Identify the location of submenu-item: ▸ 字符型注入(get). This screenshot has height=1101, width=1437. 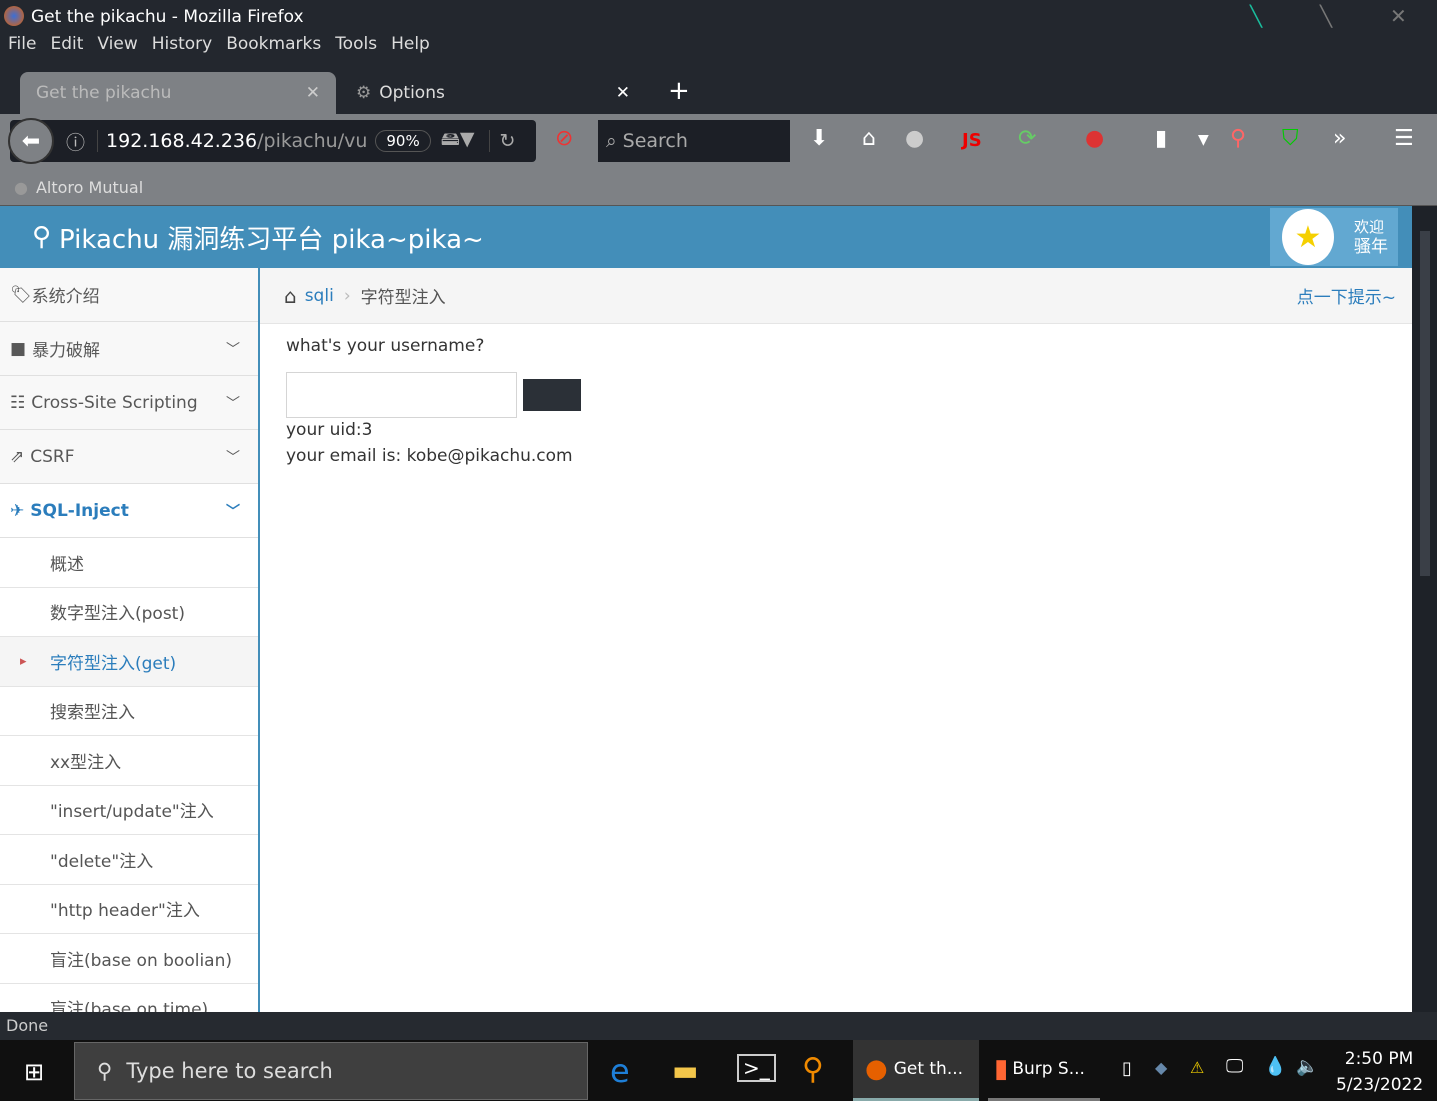
(129, 662).